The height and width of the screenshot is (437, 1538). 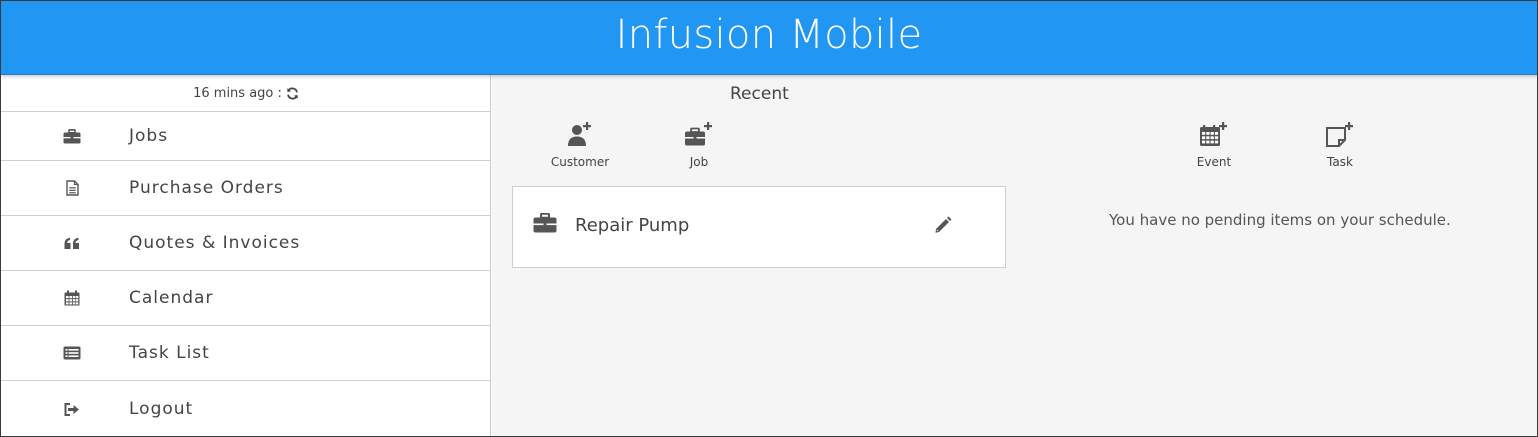 What do you see at coordinates (72, 353) in the screenshot?
I see `list-icon` at bounding box center [72, 353].